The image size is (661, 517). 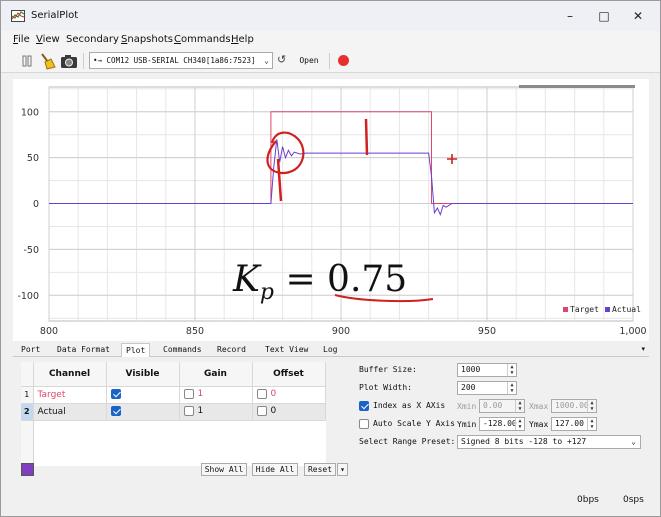 I want to click on y-tick-label: -100, so click(x=28, y=296).